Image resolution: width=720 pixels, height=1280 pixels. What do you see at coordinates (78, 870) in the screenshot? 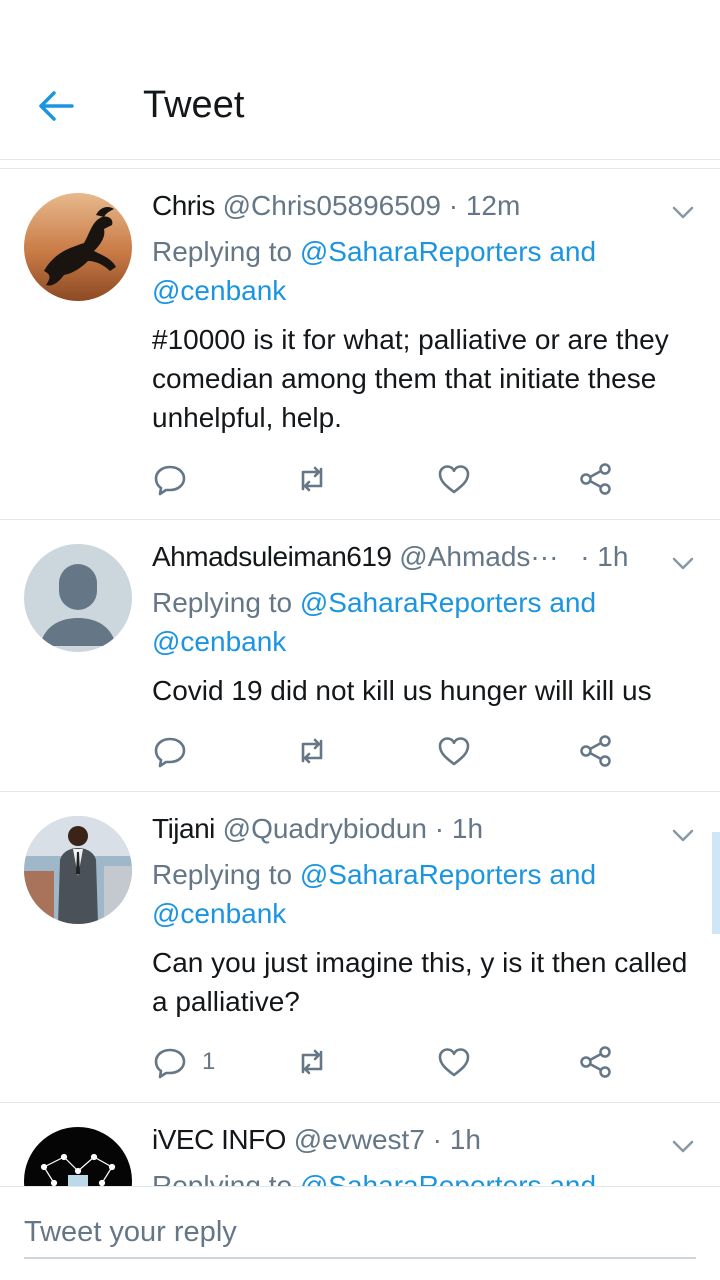
I see `person-photo-avatar` at bounding box center [78, 870].